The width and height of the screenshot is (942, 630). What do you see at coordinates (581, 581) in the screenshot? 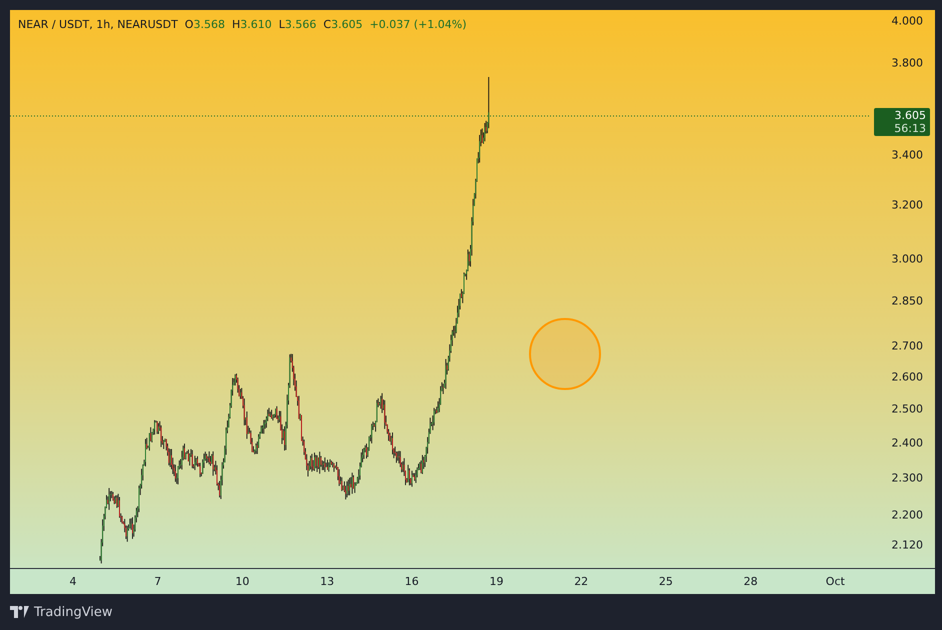
I see `time-tick: 22` at bounding box center [581, 581].